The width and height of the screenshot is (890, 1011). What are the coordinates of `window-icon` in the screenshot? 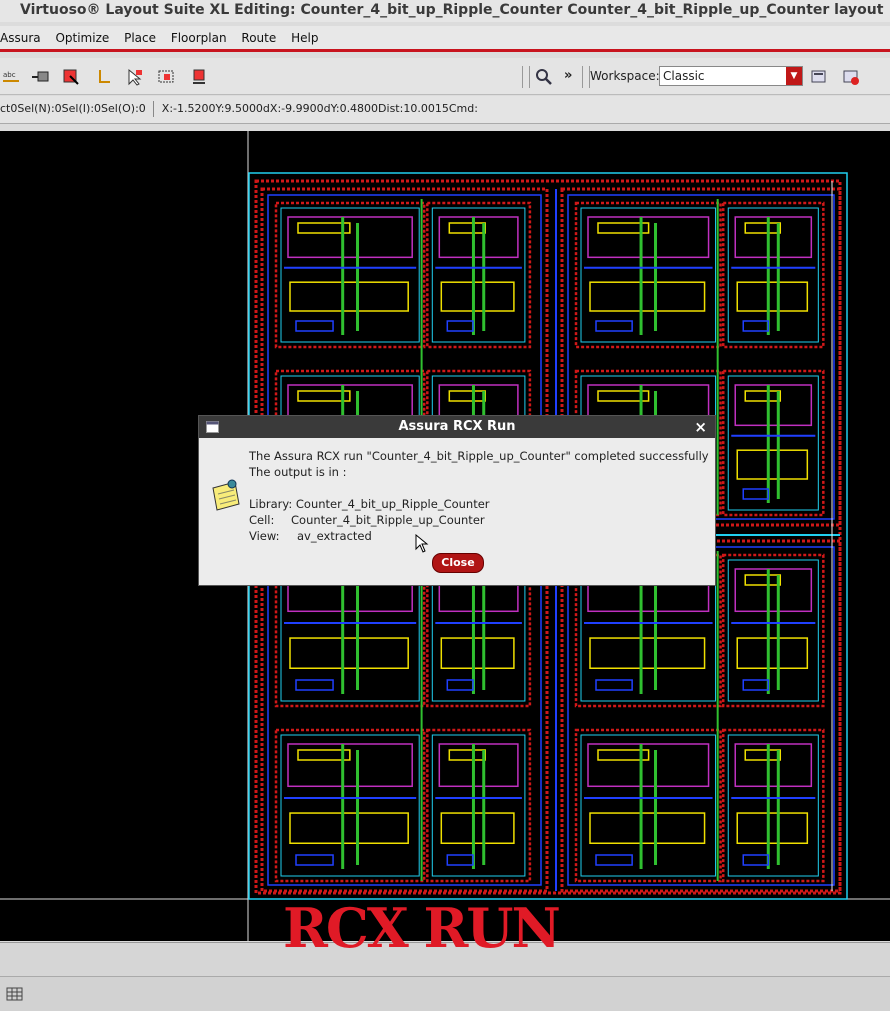 It's located at (212, 427).